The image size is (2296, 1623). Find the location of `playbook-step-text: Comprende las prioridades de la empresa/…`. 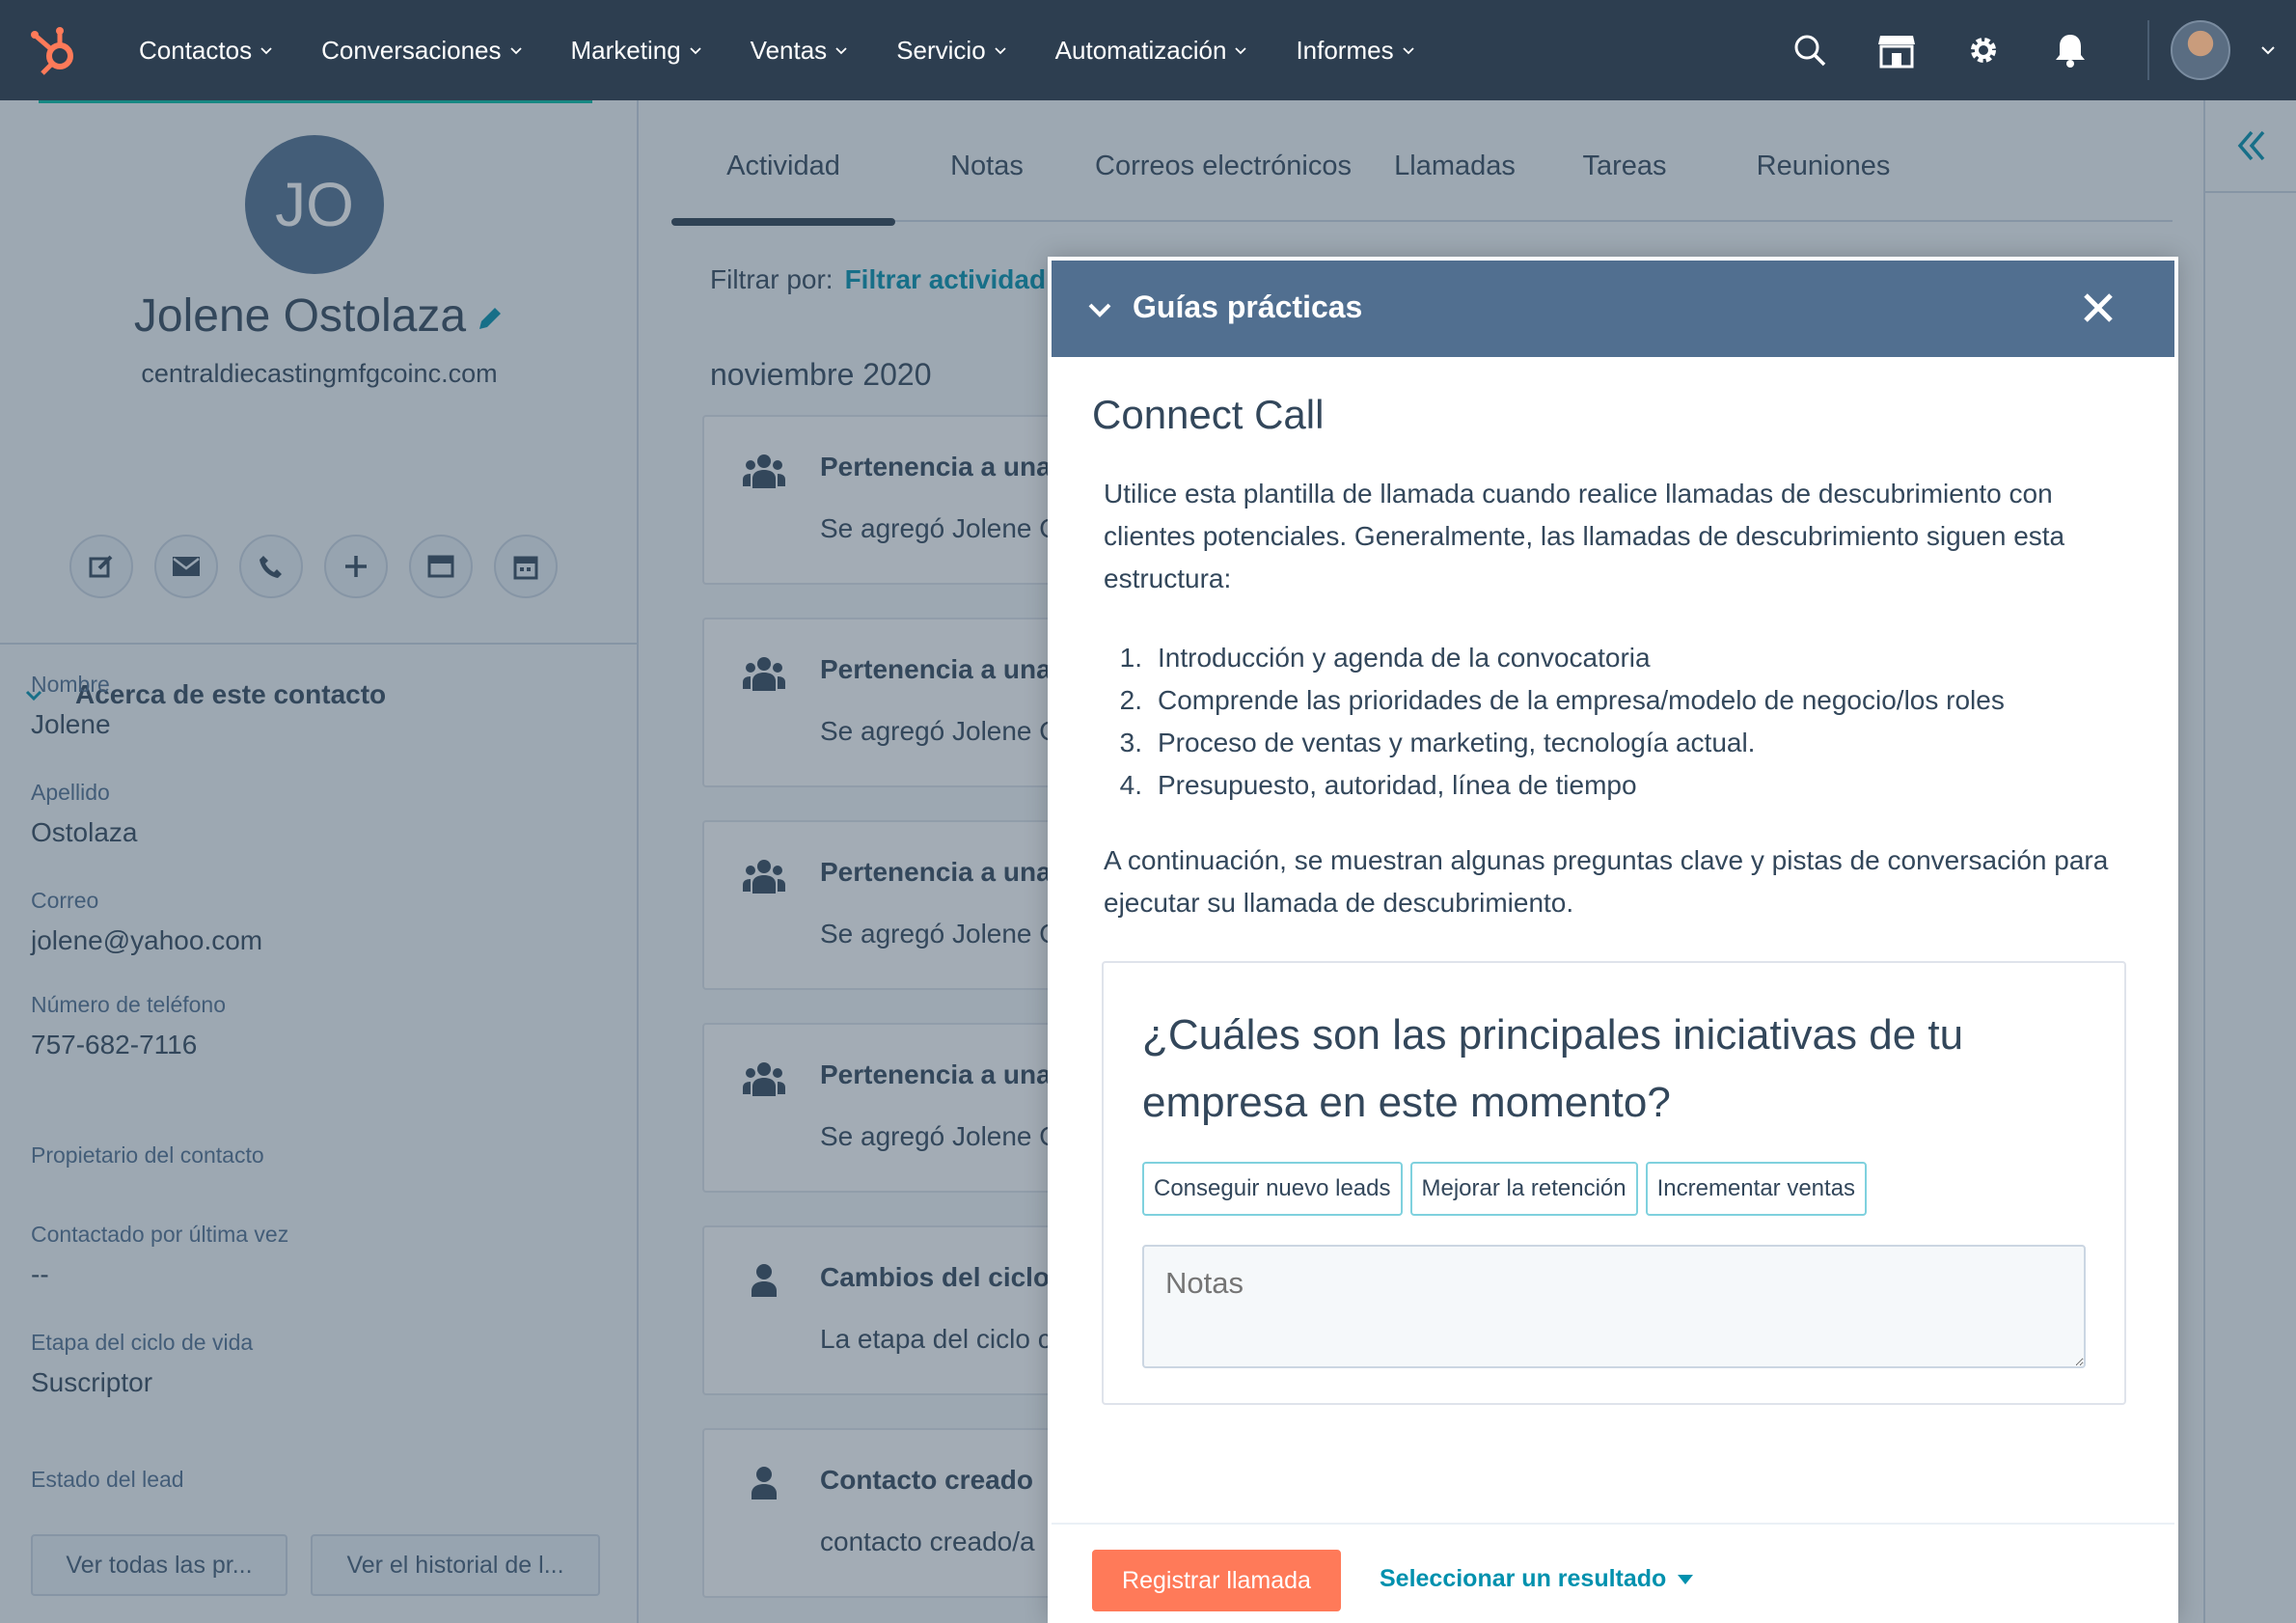

playbook-step-text: Comprende las prioridades de la empresa/… is located at coordinates (1582, 700).